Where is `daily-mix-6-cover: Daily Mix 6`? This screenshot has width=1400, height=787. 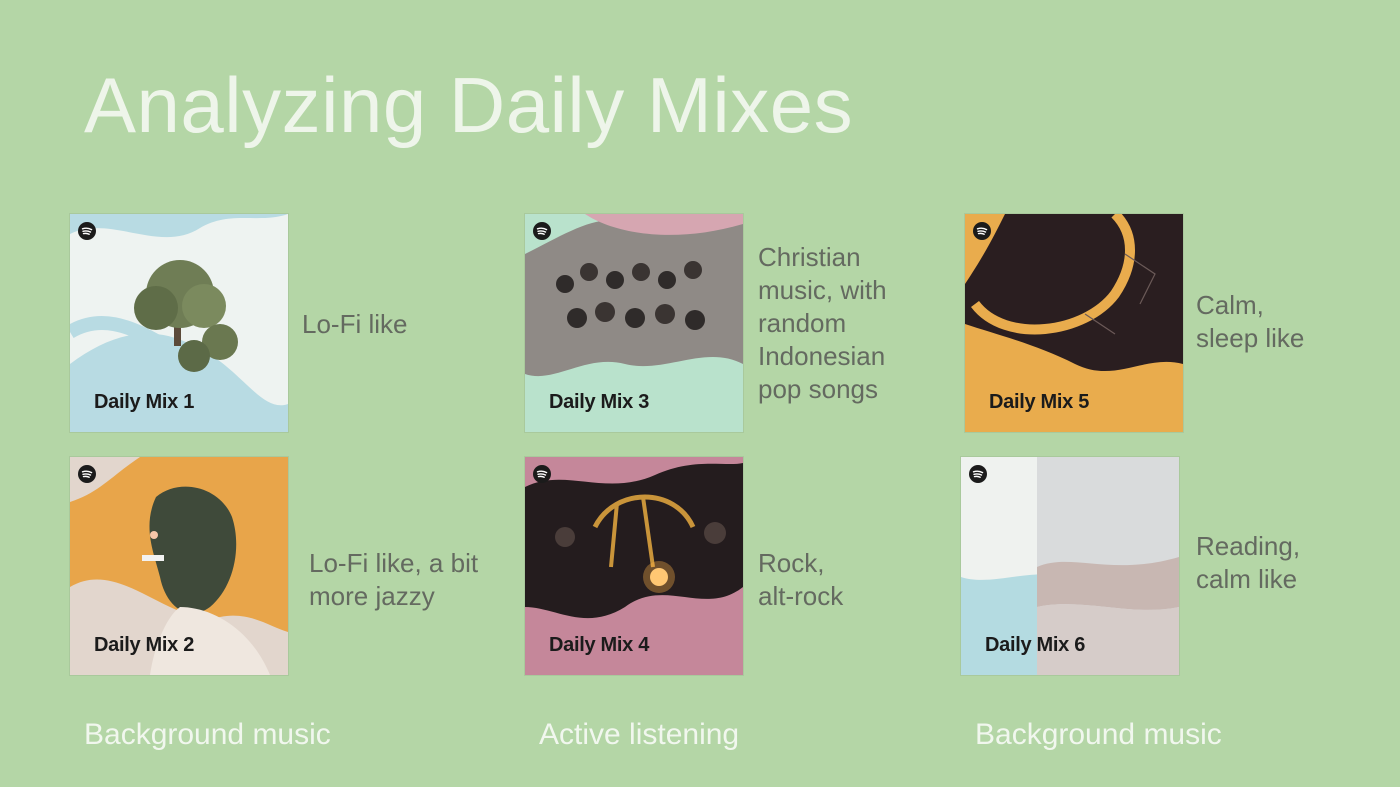
daily-mix-6-cover: Daily Mix 6 is located at coordinates (1070, 566).